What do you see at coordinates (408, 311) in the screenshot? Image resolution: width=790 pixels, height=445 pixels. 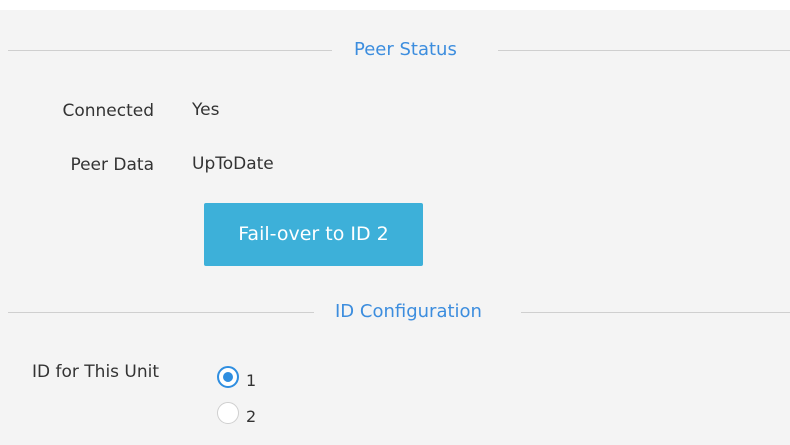 I see `id-configuration-title: ID Configuration` at bounding box center [408, 311].